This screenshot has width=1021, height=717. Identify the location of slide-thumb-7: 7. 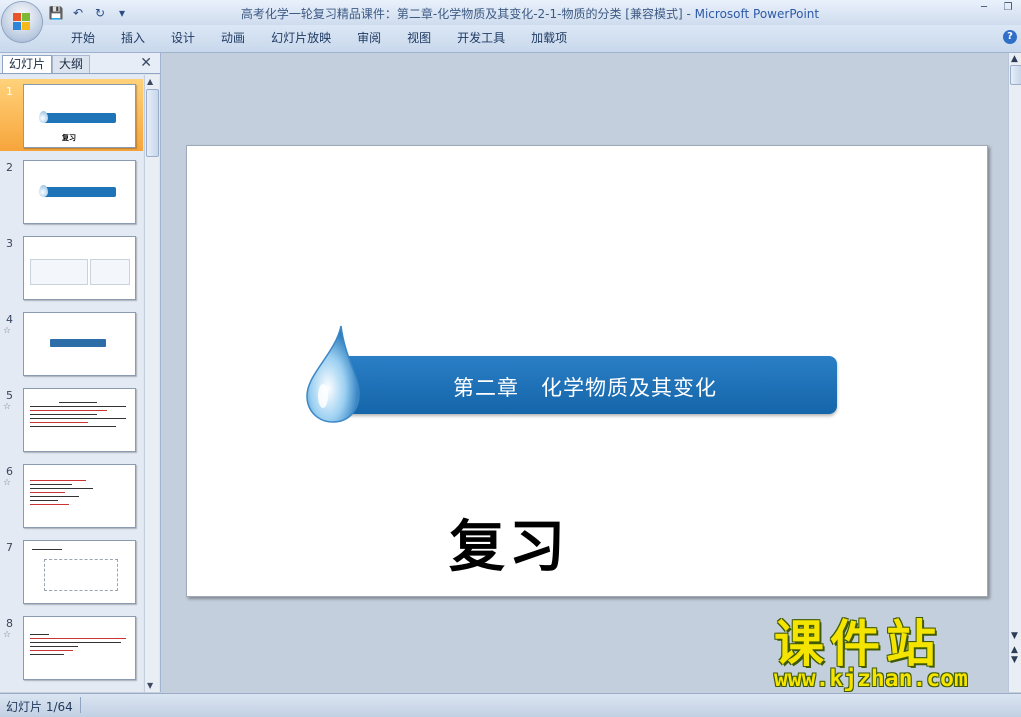
(71, 571).